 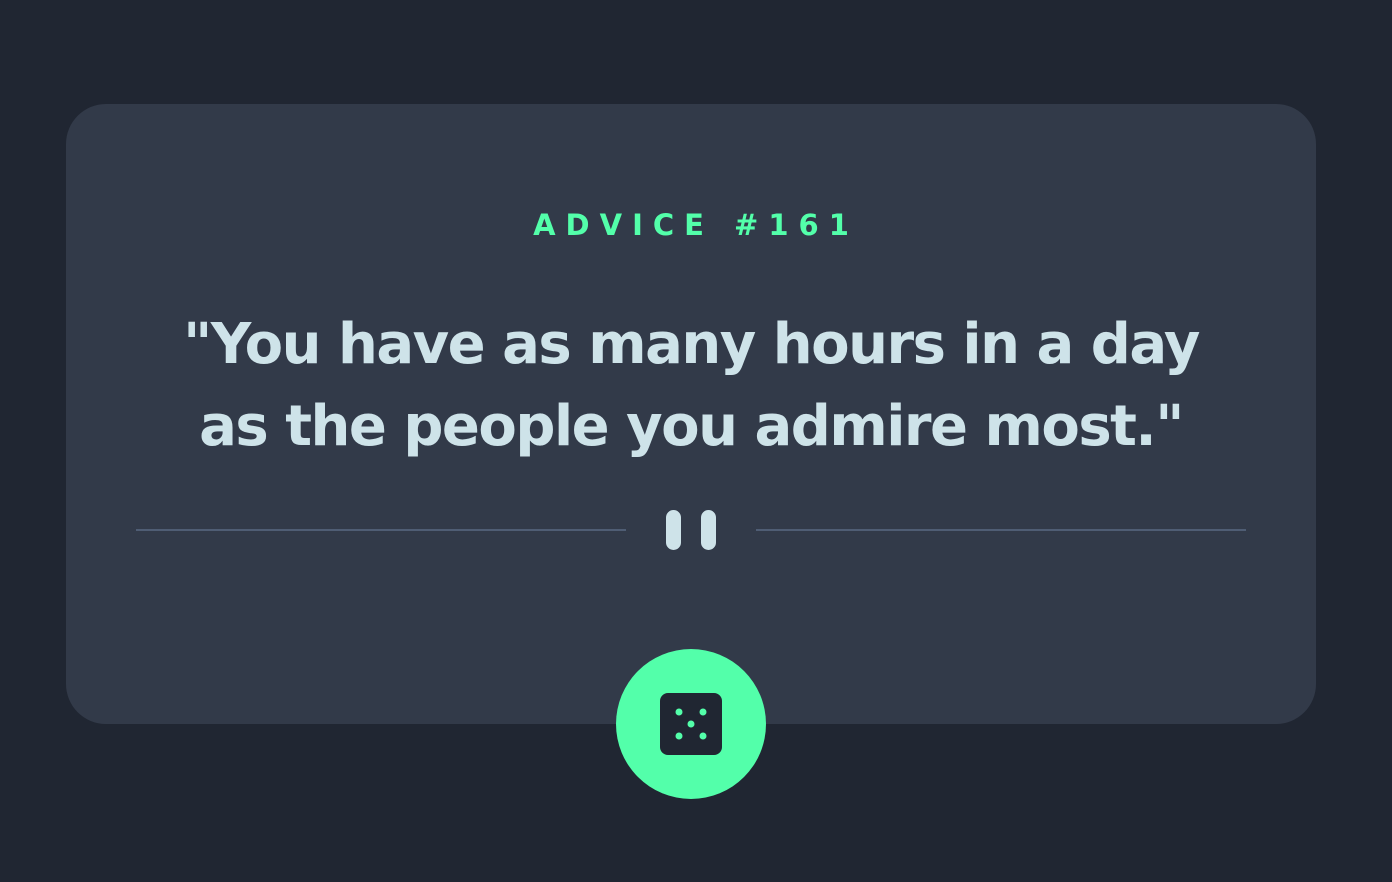 I want to click on pause-quote-icon, so click(x=691, y=530).